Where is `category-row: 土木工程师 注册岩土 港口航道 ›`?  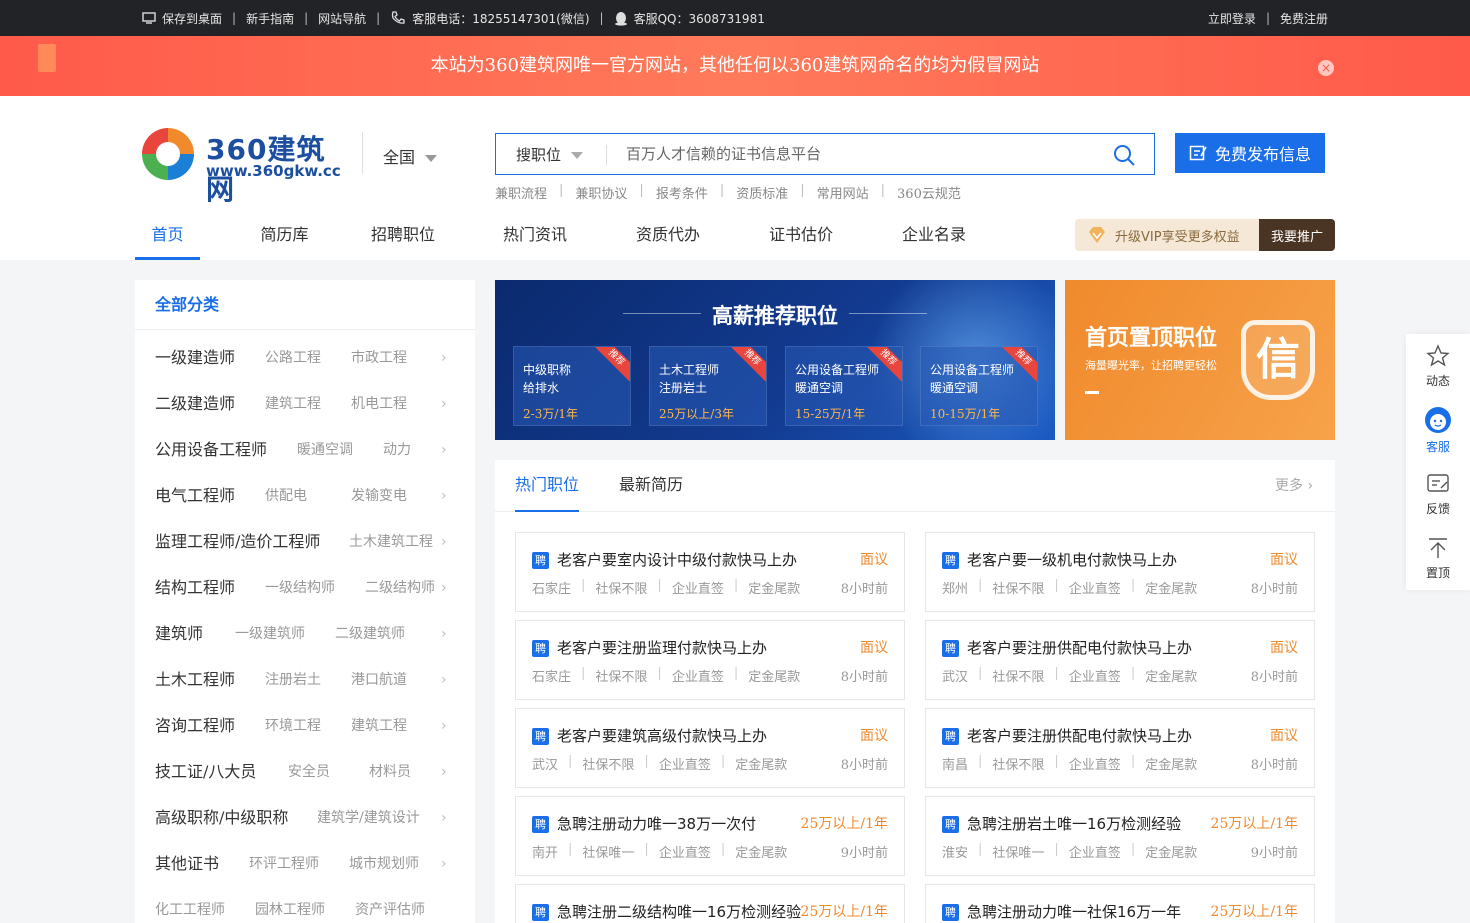
category-row: 土木工程师 注册岩土 港口航道 › is located at coordinates (305, 680).